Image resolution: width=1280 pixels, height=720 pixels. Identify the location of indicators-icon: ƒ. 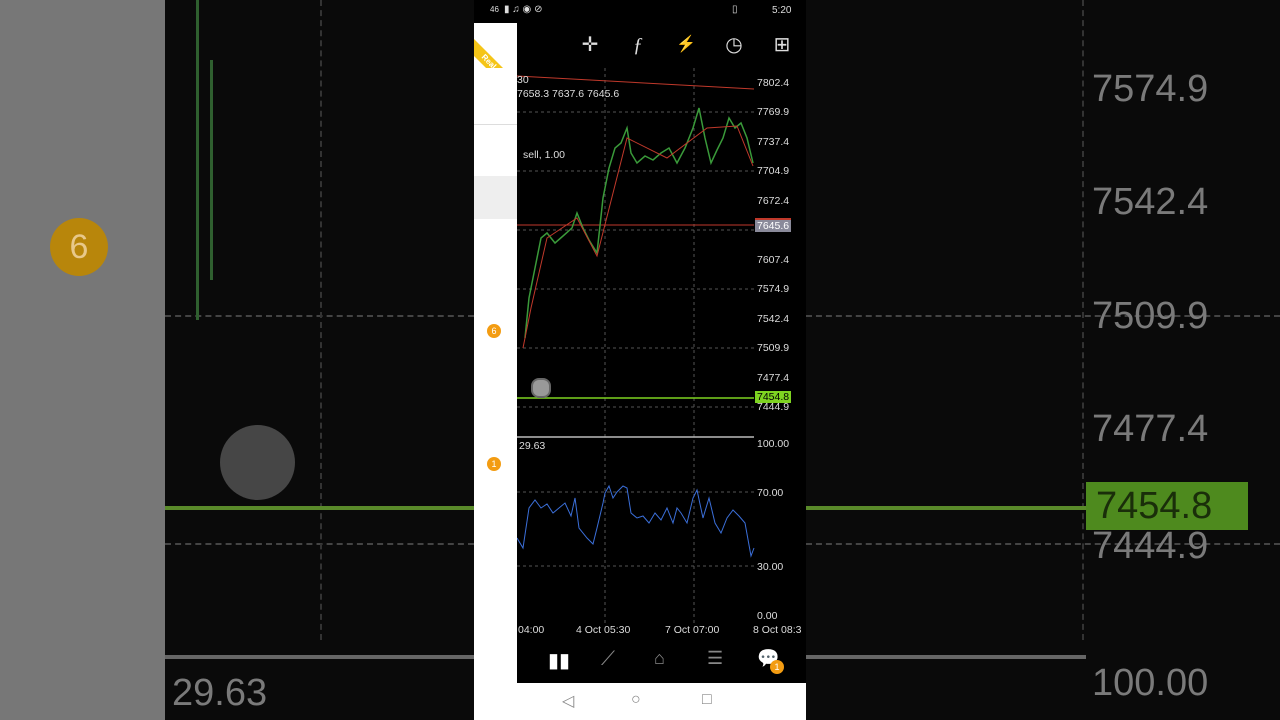
(638, 45).